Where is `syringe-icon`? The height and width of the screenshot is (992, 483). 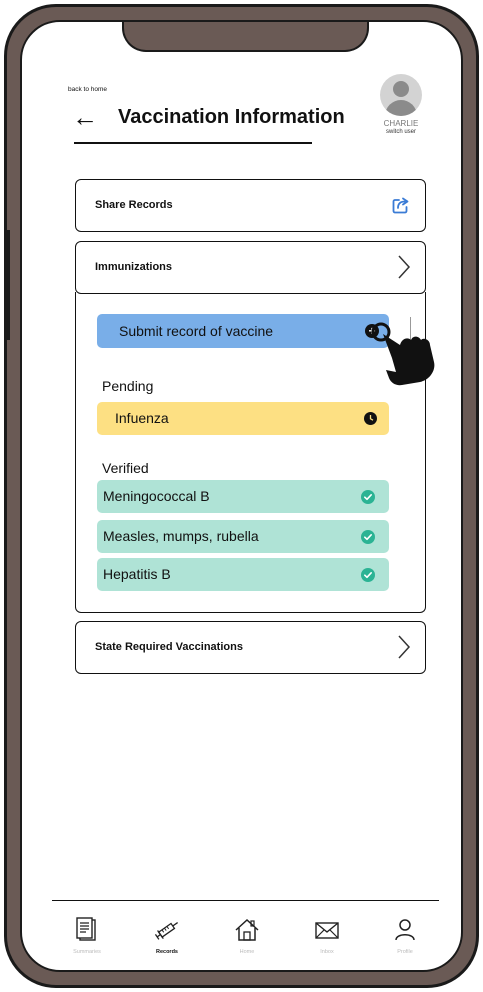 syringe-icon is located at coordinates (166, 931).